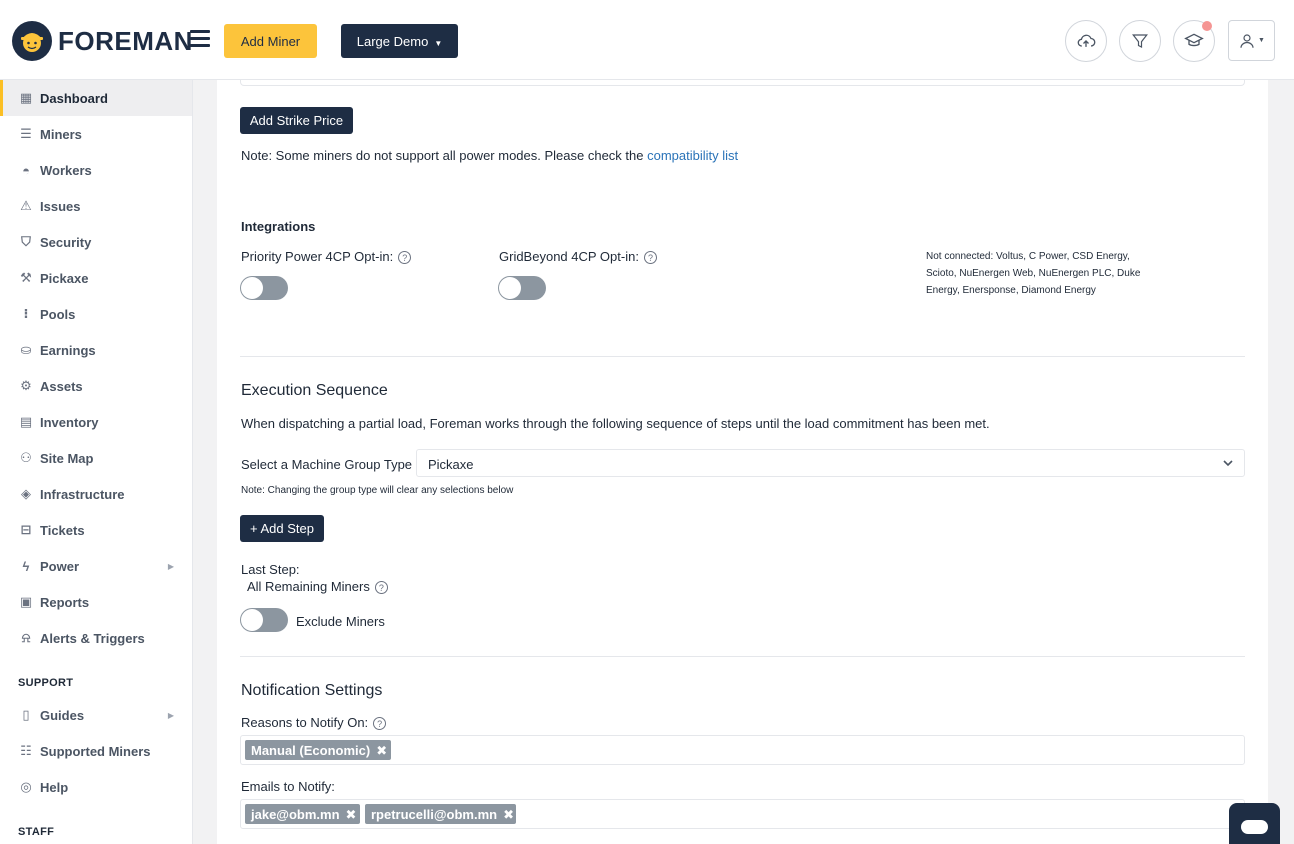  Describe the element at coordinates (296, 120) in the screenshot. I see `add-strike-price-button: Add Strike Price` at that location.